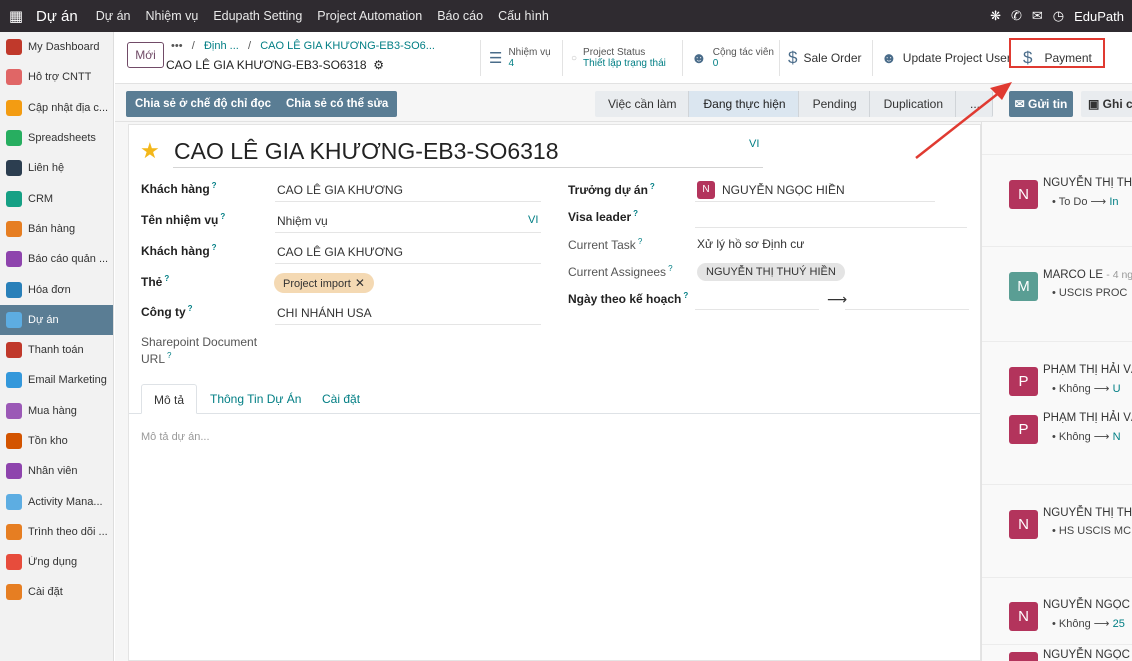 The height and width of the screenshot is (661, 1132). Describe the element at coordinates (337, 104) in the screenshot. I see `share-editable-button: Chia sẻ có thể sửa` at that location.